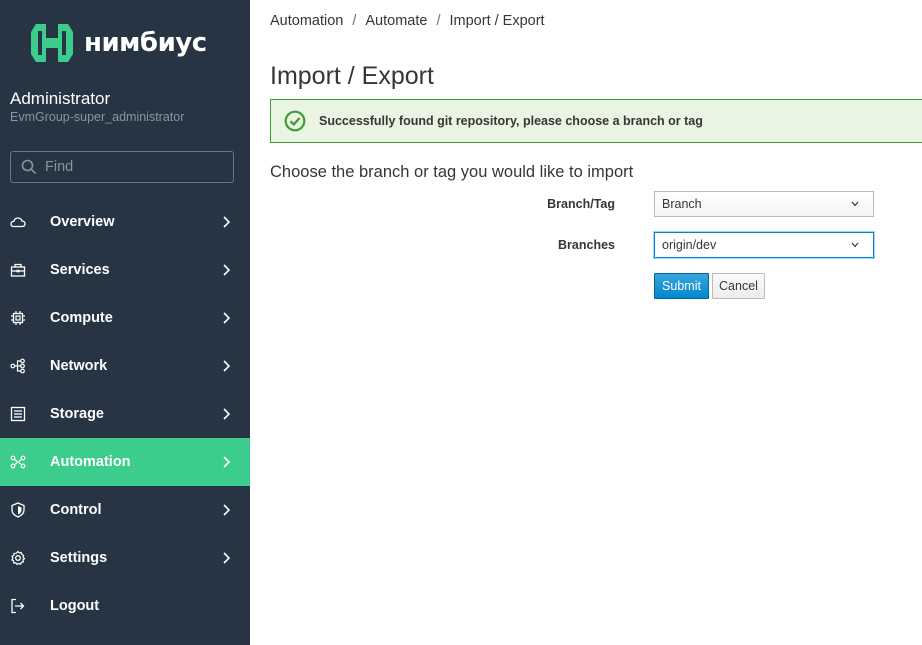 The image size is (922, 645). Describe the element at coordinates (82, 222) in the screenshot. I see `sidebar-item-label: Overview` at that location.